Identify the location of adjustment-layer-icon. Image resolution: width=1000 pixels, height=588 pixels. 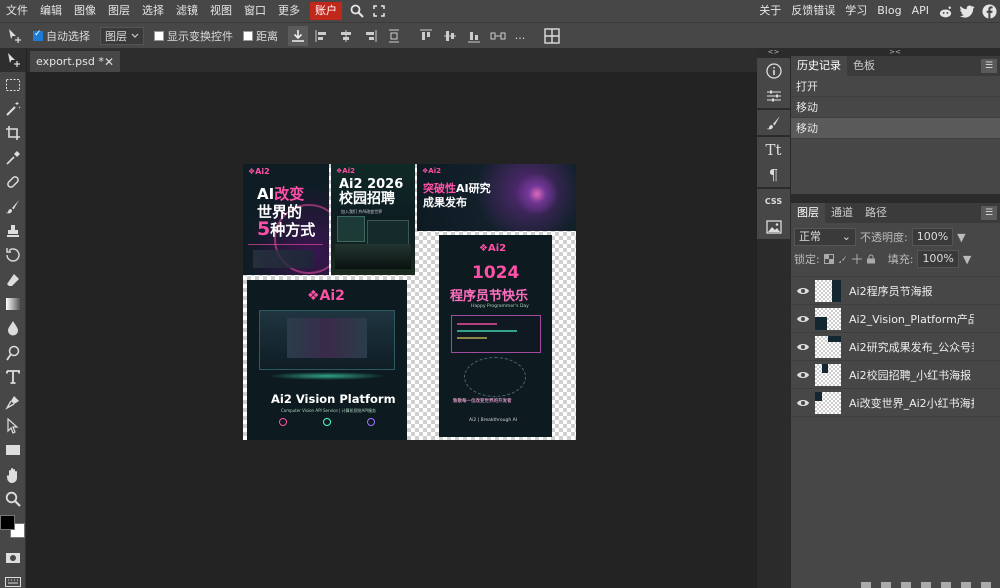
(926, 585).